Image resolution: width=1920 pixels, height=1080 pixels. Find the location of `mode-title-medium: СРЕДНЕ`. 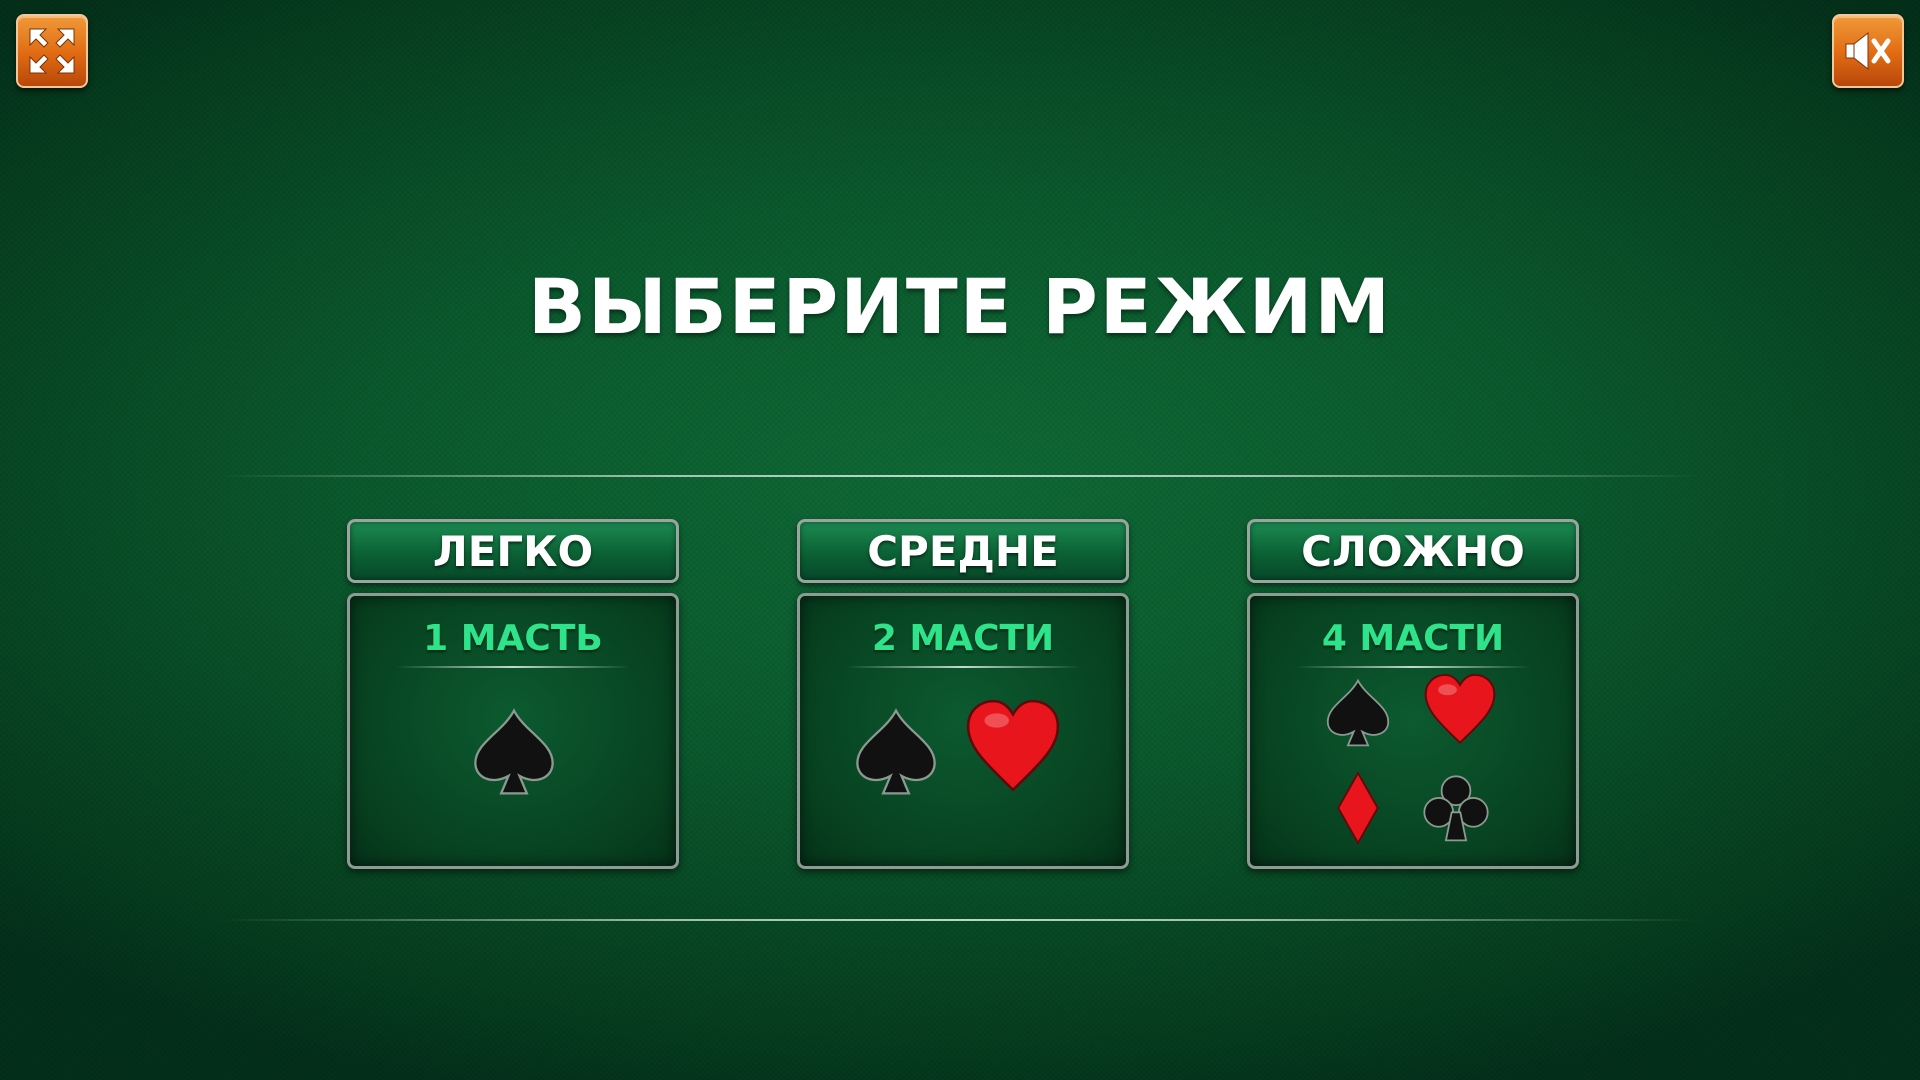

mode-title-medium: СРЕДНЕ is located at coordinates (963, 551).